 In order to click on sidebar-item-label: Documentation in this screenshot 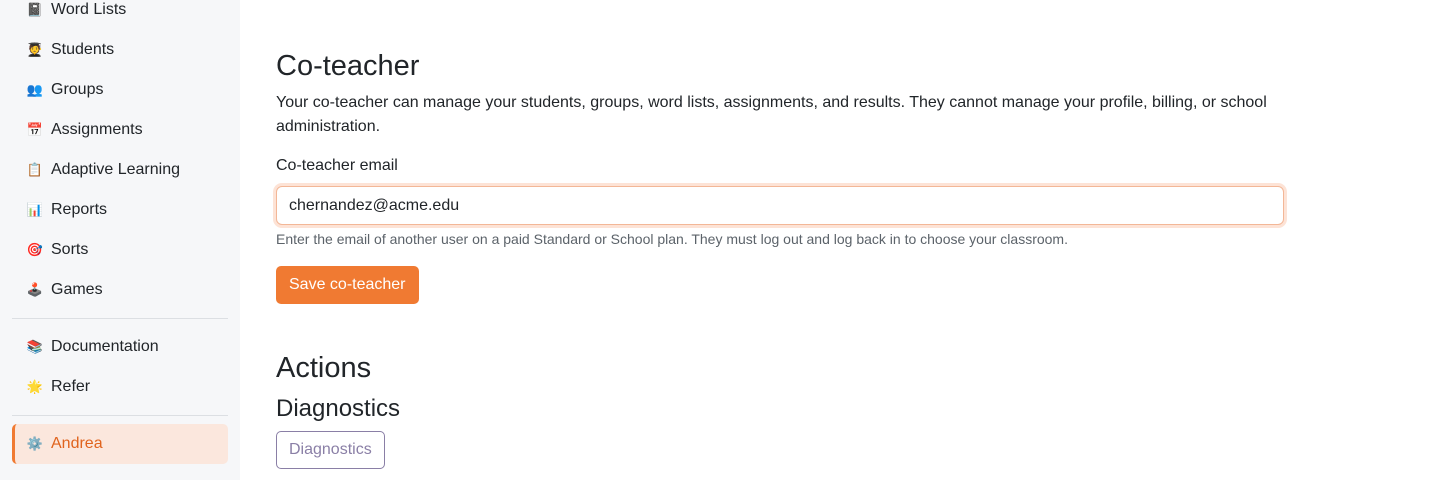, I will do `click(105, 346)`.